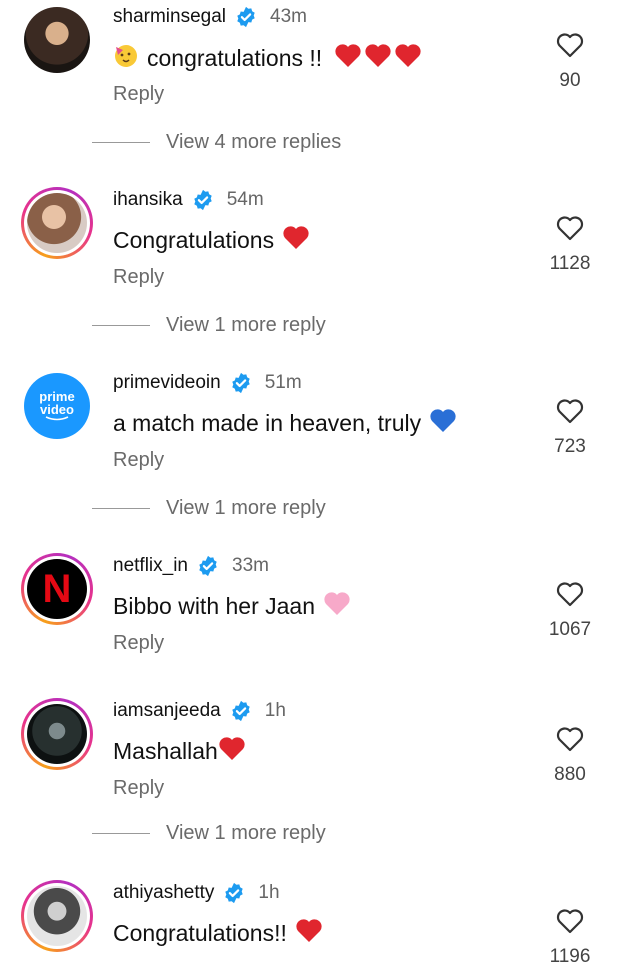 This screenshot has width=620, height=968. What do you see at coordinates (167, 711) in the screenshot?
I see `username: iamsanjeeda` at bounding box center [167, 711].